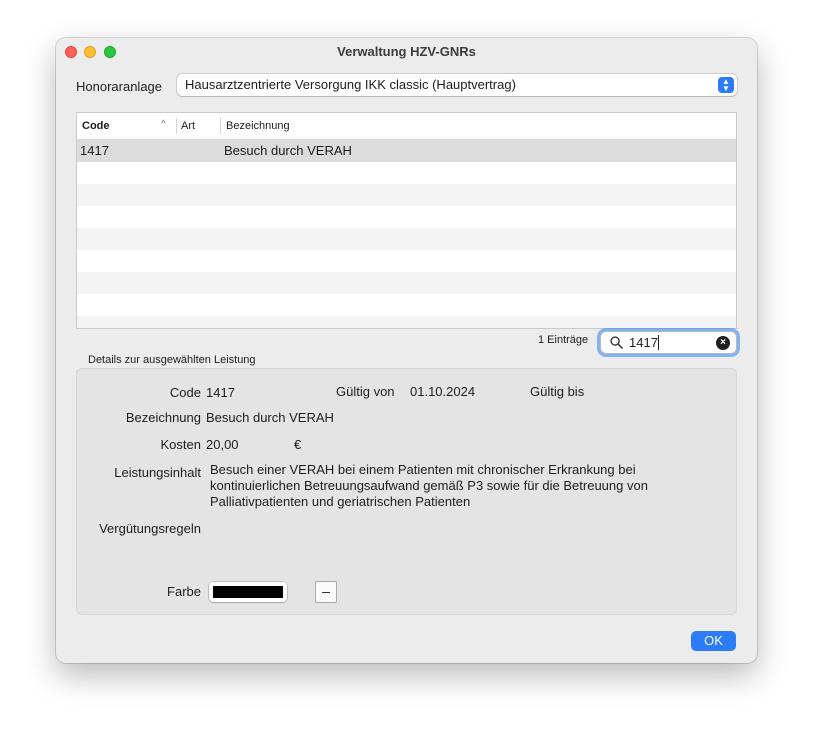 The height and width of the screenshot is (737, 813). I want to click on clear-icon: ×, so click(723, 343).